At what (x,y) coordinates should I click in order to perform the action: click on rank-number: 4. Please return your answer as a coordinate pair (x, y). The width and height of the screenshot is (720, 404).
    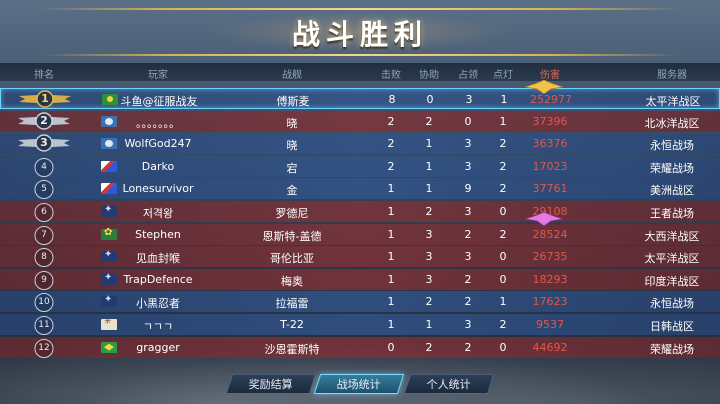
    Looking at the image, I should click on (44, 167).